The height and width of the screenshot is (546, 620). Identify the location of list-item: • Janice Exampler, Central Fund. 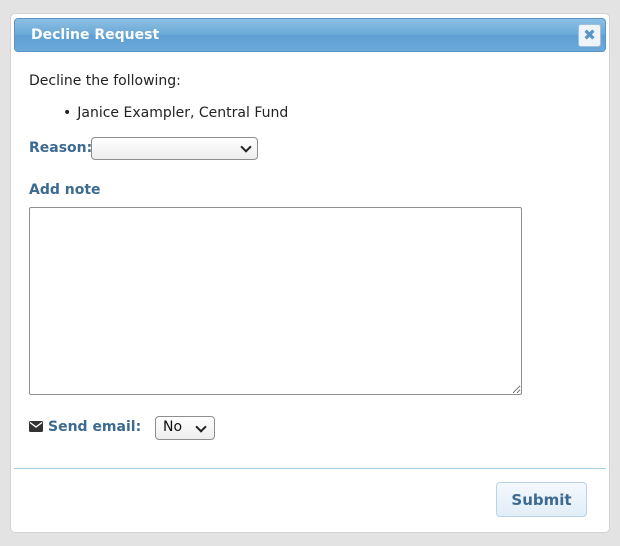
(175, 113).